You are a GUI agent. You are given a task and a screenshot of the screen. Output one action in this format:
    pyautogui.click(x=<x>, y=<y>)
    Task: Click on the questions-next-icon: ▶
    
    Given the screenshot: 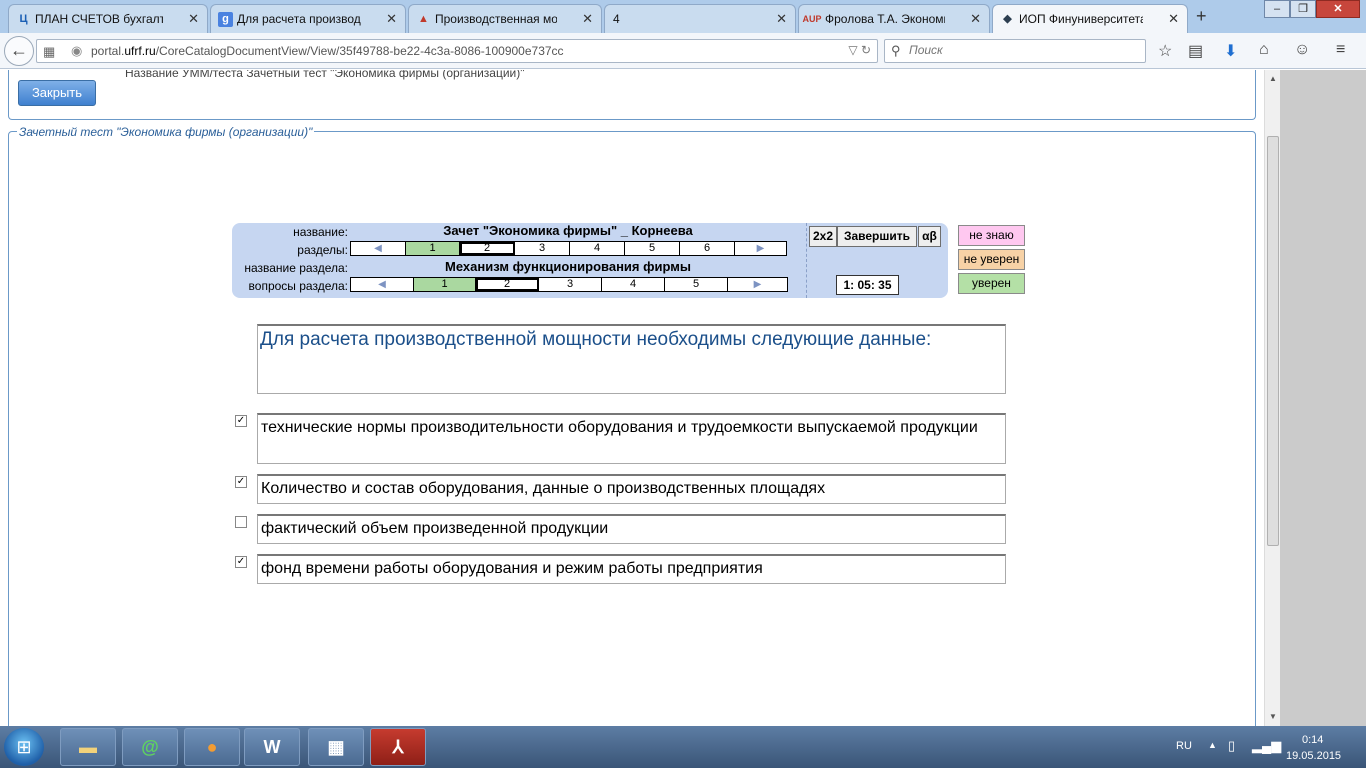 What is the action you would take?
    pyautogui.click(x=757, y=284)
    